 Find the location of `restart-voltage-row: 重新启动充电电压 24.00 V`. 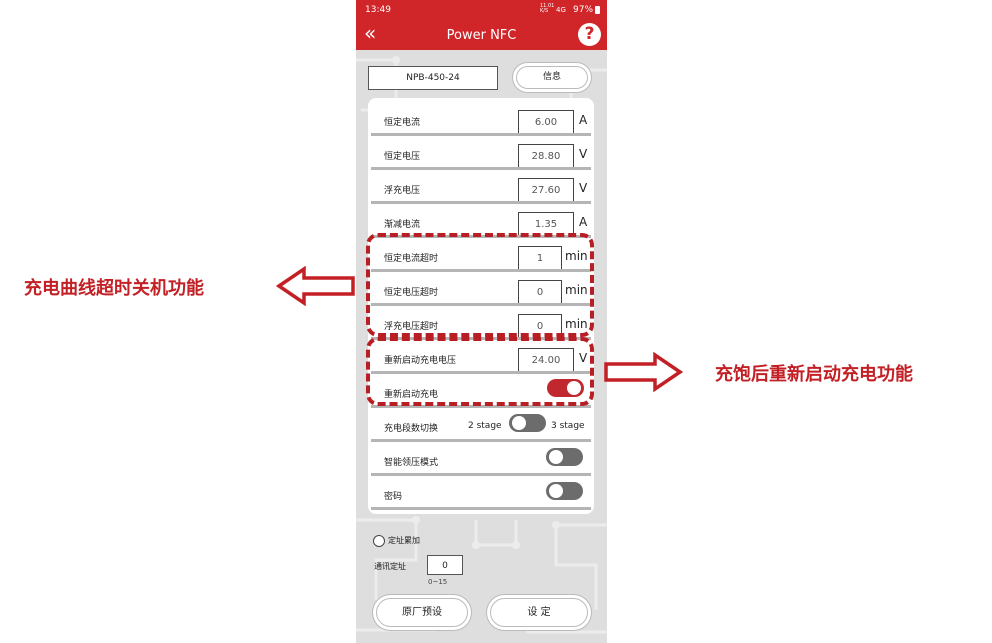

restart-voltage-row: 重新启动充电电压 24.00 V is located at coordinates (481, 357).